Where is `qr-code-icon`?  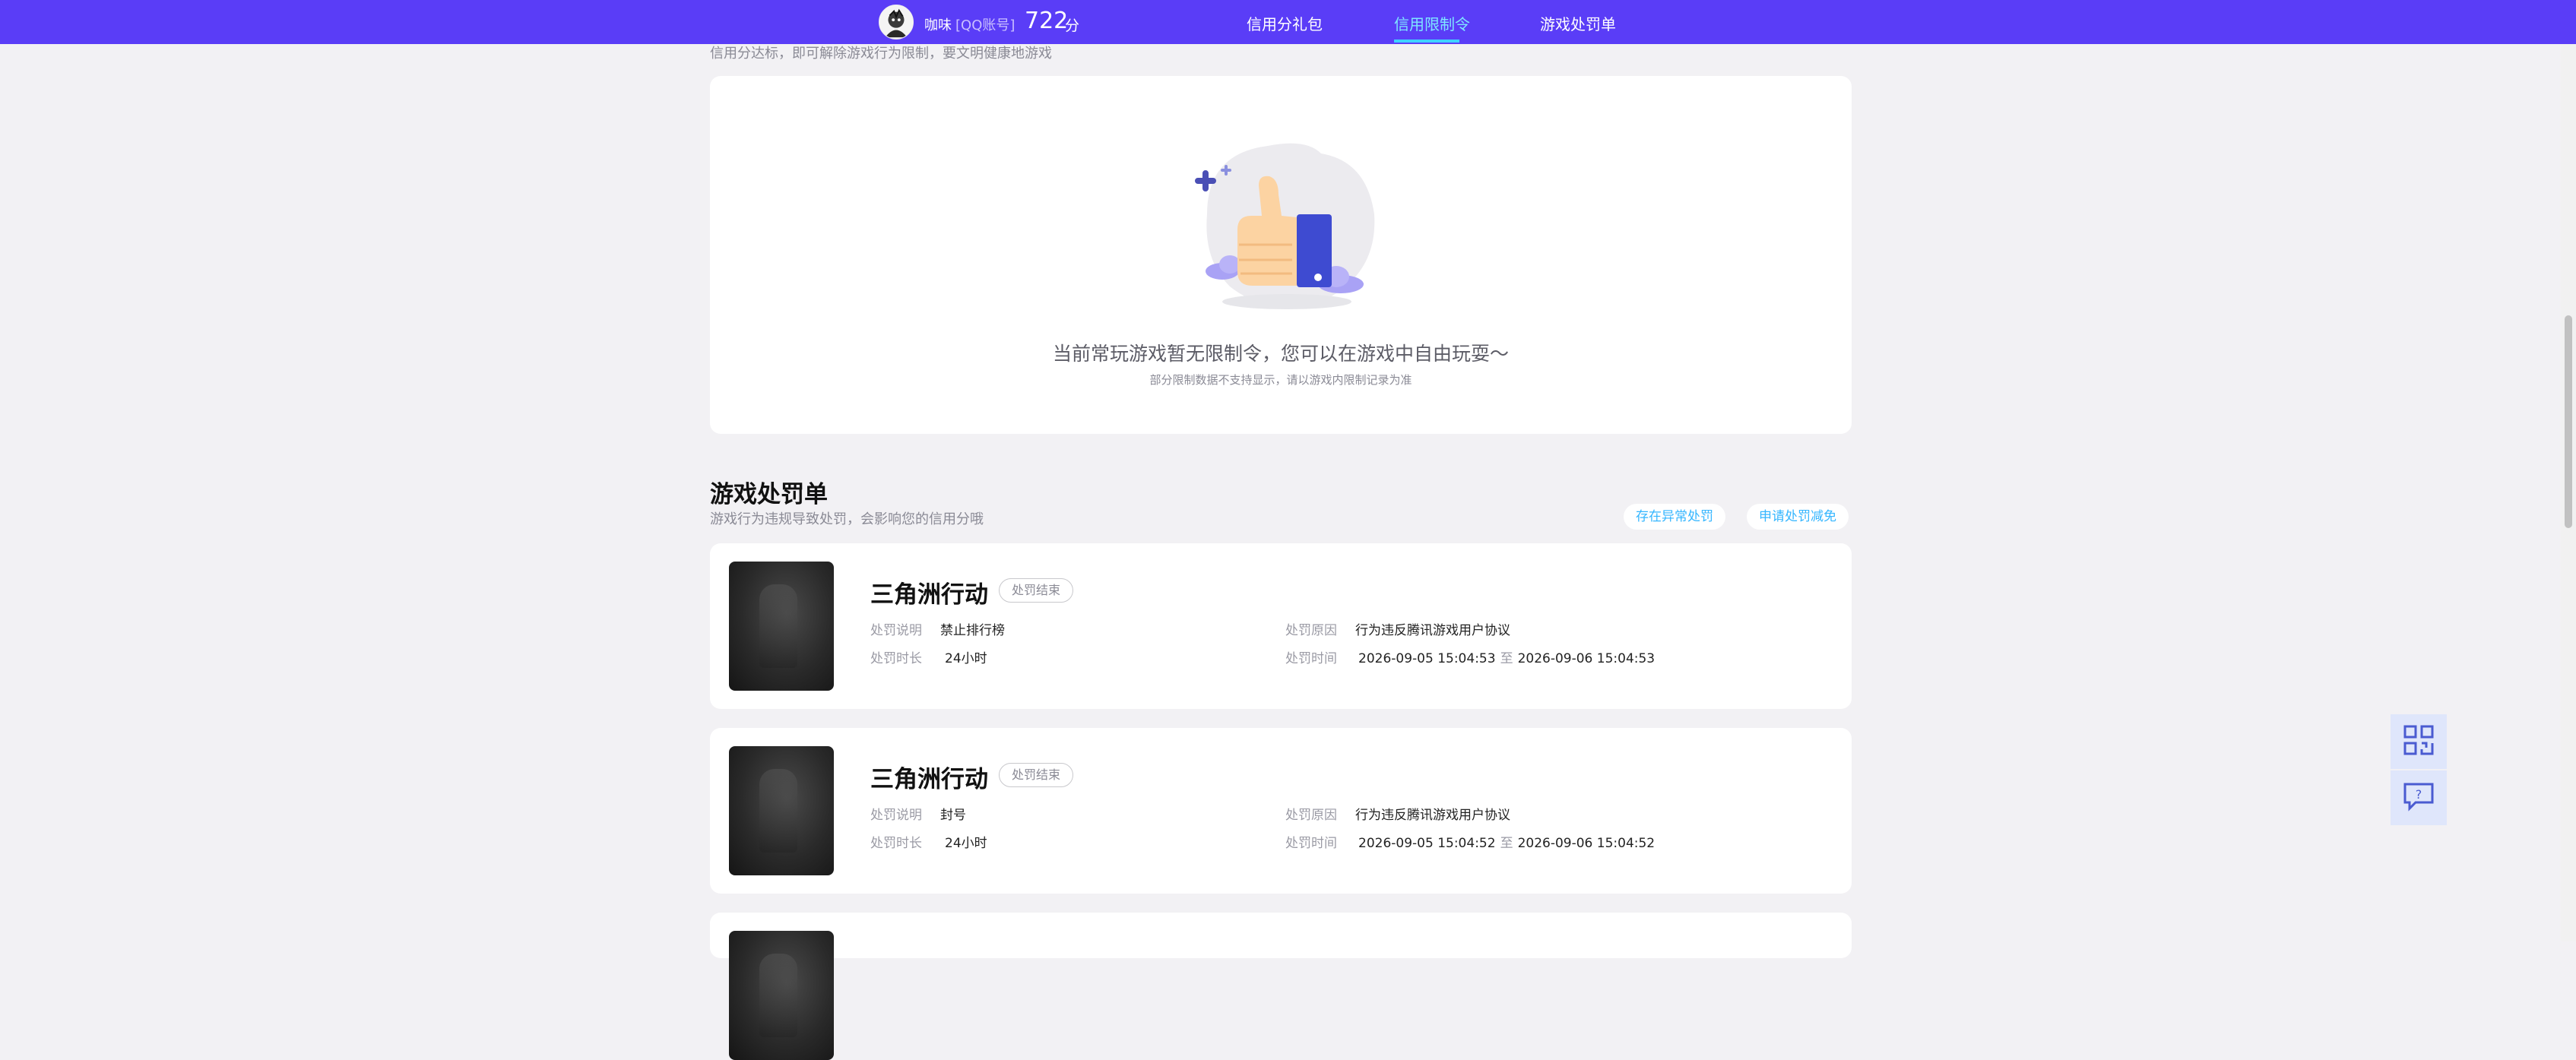 qr-code-icon is located at coordinates (2418, 741).